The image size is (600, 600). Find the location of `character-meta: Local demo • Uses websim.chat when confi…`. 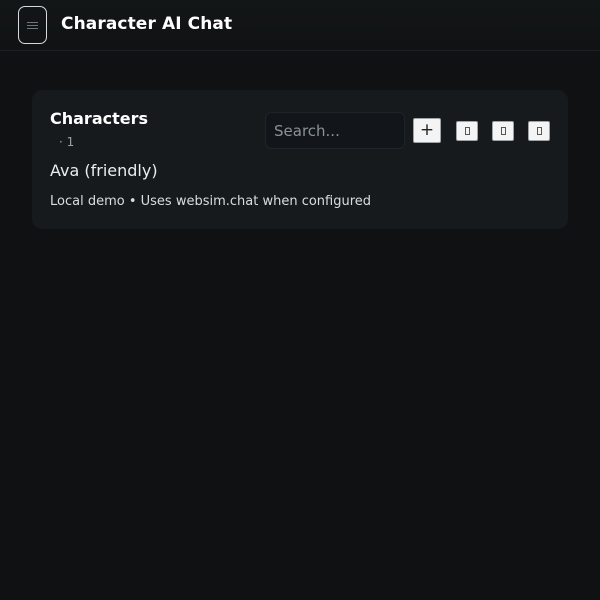

character-meta: Local demo • Uses websim.chat when confi… is located at coordinates (211, 201).